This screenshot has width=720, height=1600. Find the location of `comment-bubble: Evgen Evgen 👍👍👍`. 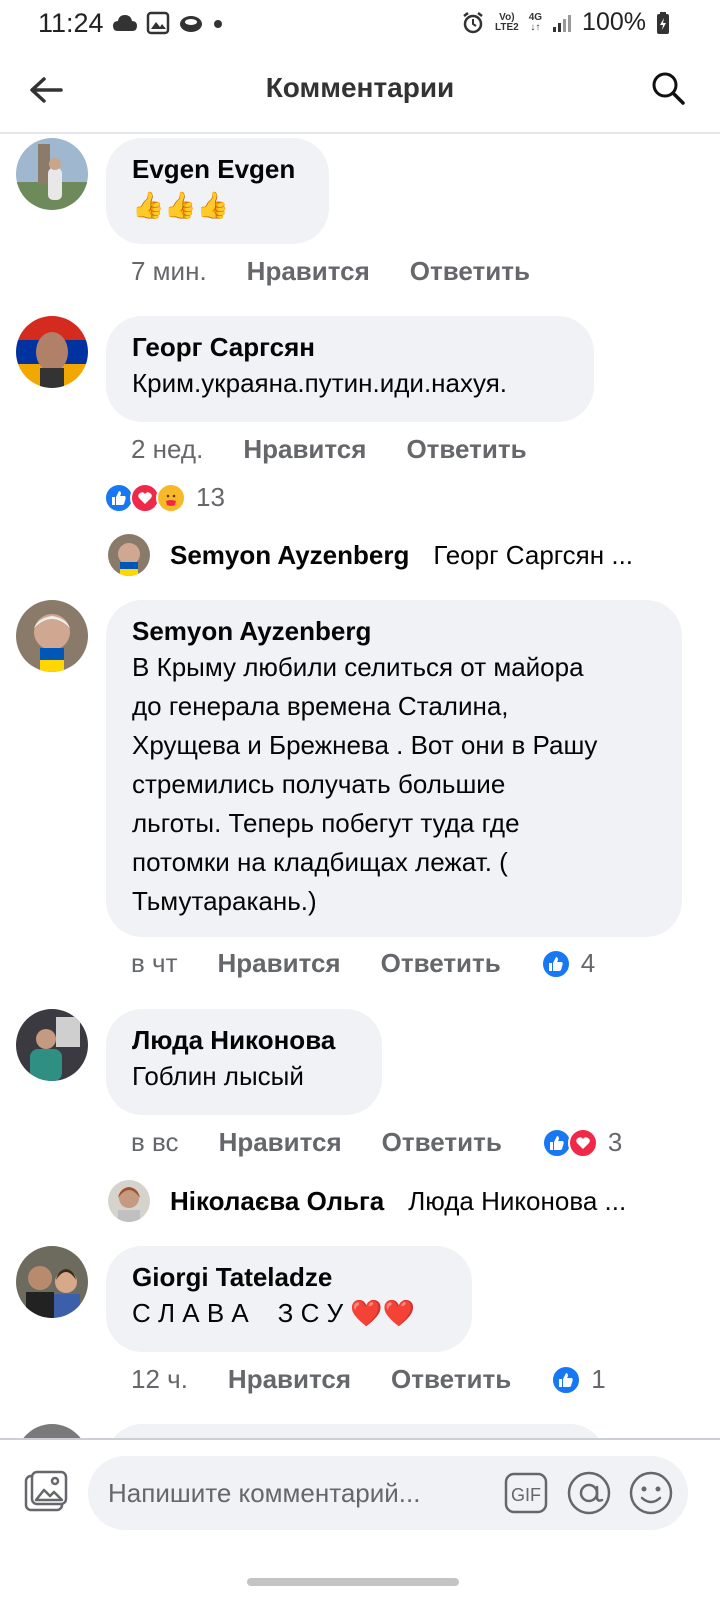

comment-bubble: Evgen Evgen 👍👍👍 is located at coordinates (217, 191).